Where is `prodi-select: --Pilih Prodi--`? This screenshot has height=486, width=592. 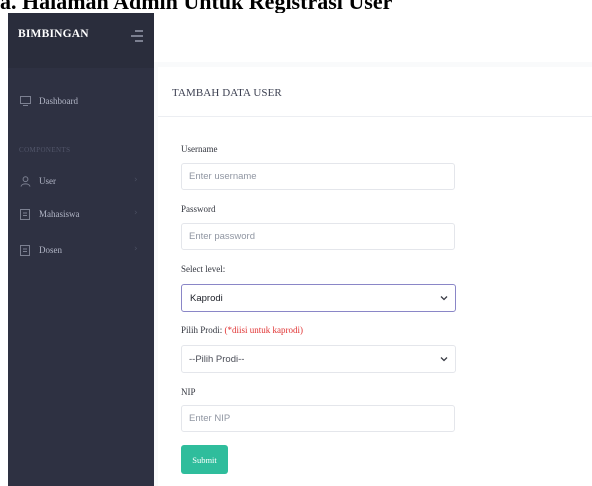 prodi-select: --Pilih Prodi-- is located at coordinates (318, 359).